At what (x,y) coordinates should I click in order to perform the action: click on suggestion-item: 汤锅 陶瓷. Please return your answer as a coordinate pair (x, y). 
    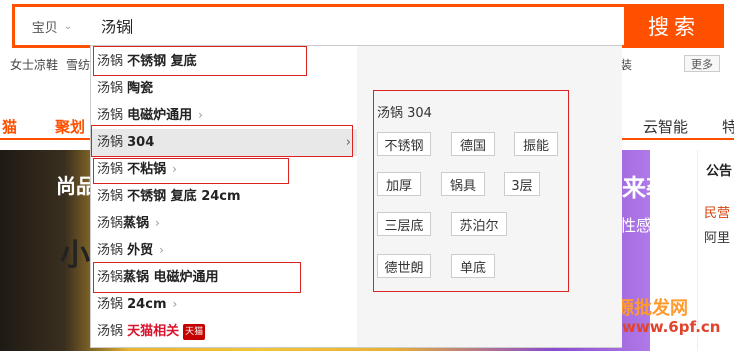
    Looking at the image, I should click on (224, 88).